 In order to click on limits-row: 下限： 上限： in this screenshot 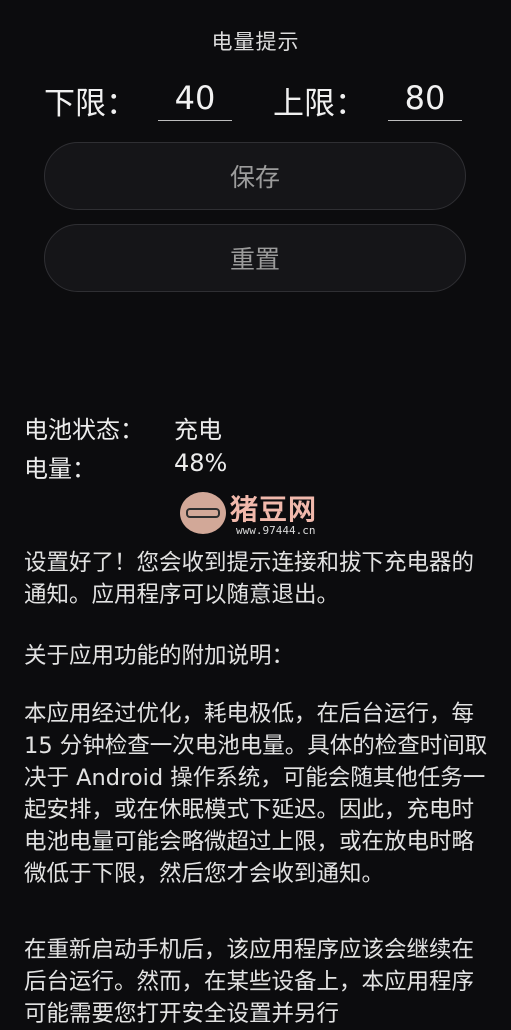, I will do `click(255, 101)`.